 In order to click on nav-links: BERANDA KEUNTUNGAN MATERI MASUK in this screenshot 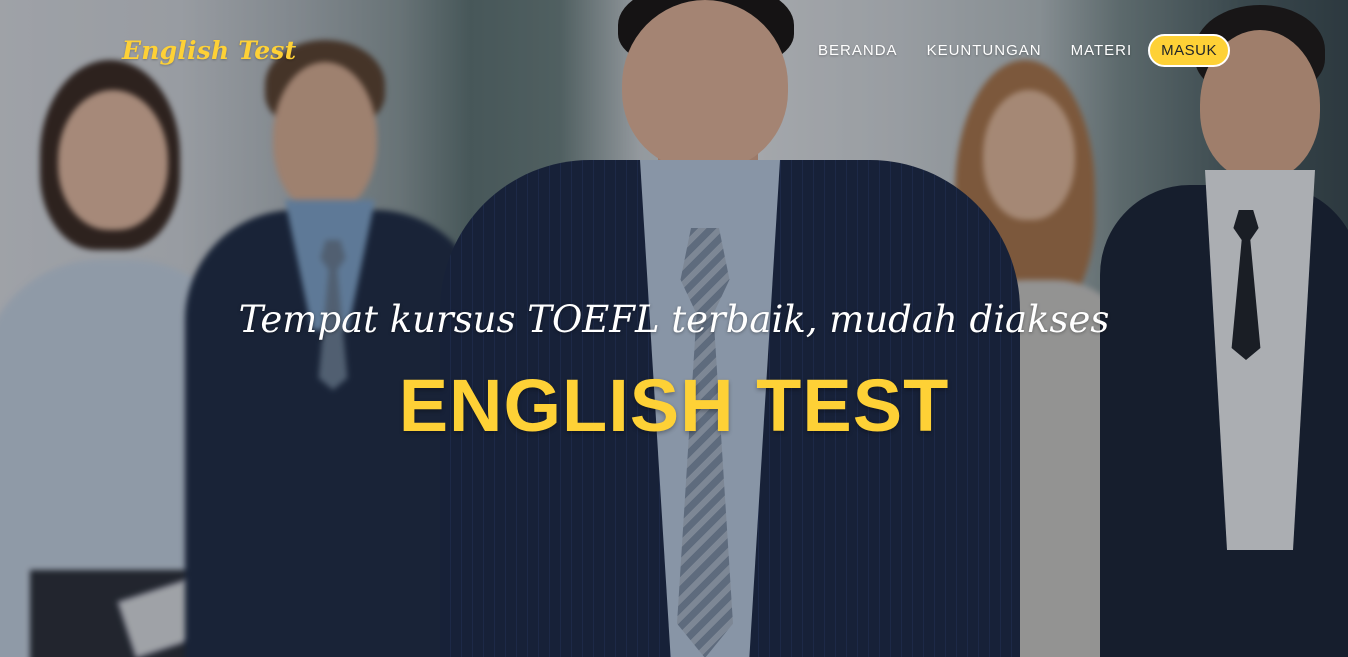, I will do `click(1024, 50)`.